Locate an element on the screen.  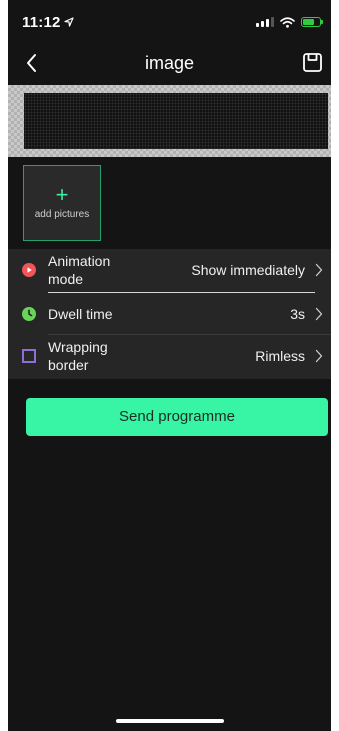
plus-icon: + is located at coordinates (62, 194).